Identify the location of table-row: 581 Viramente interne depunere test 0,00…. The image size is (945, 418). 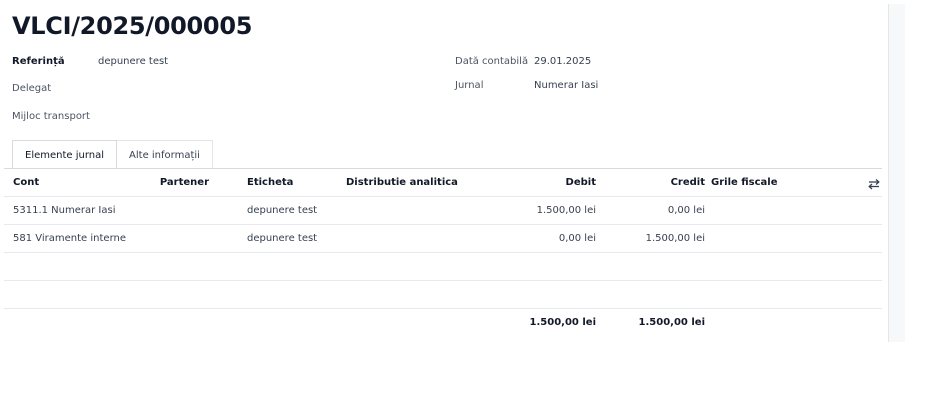
(443, 239).